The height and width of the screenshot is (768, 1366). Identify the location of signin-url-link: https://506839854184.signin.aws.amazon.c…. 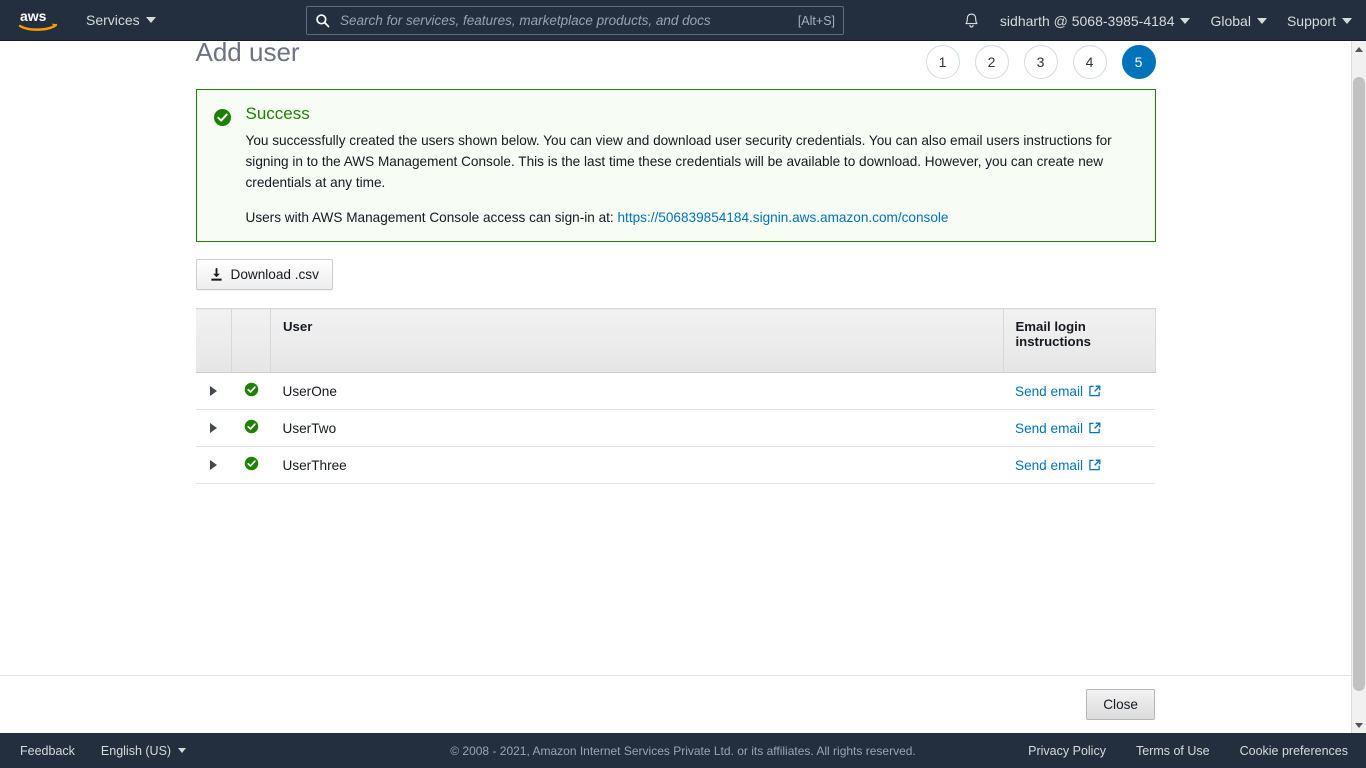
(782, 217).